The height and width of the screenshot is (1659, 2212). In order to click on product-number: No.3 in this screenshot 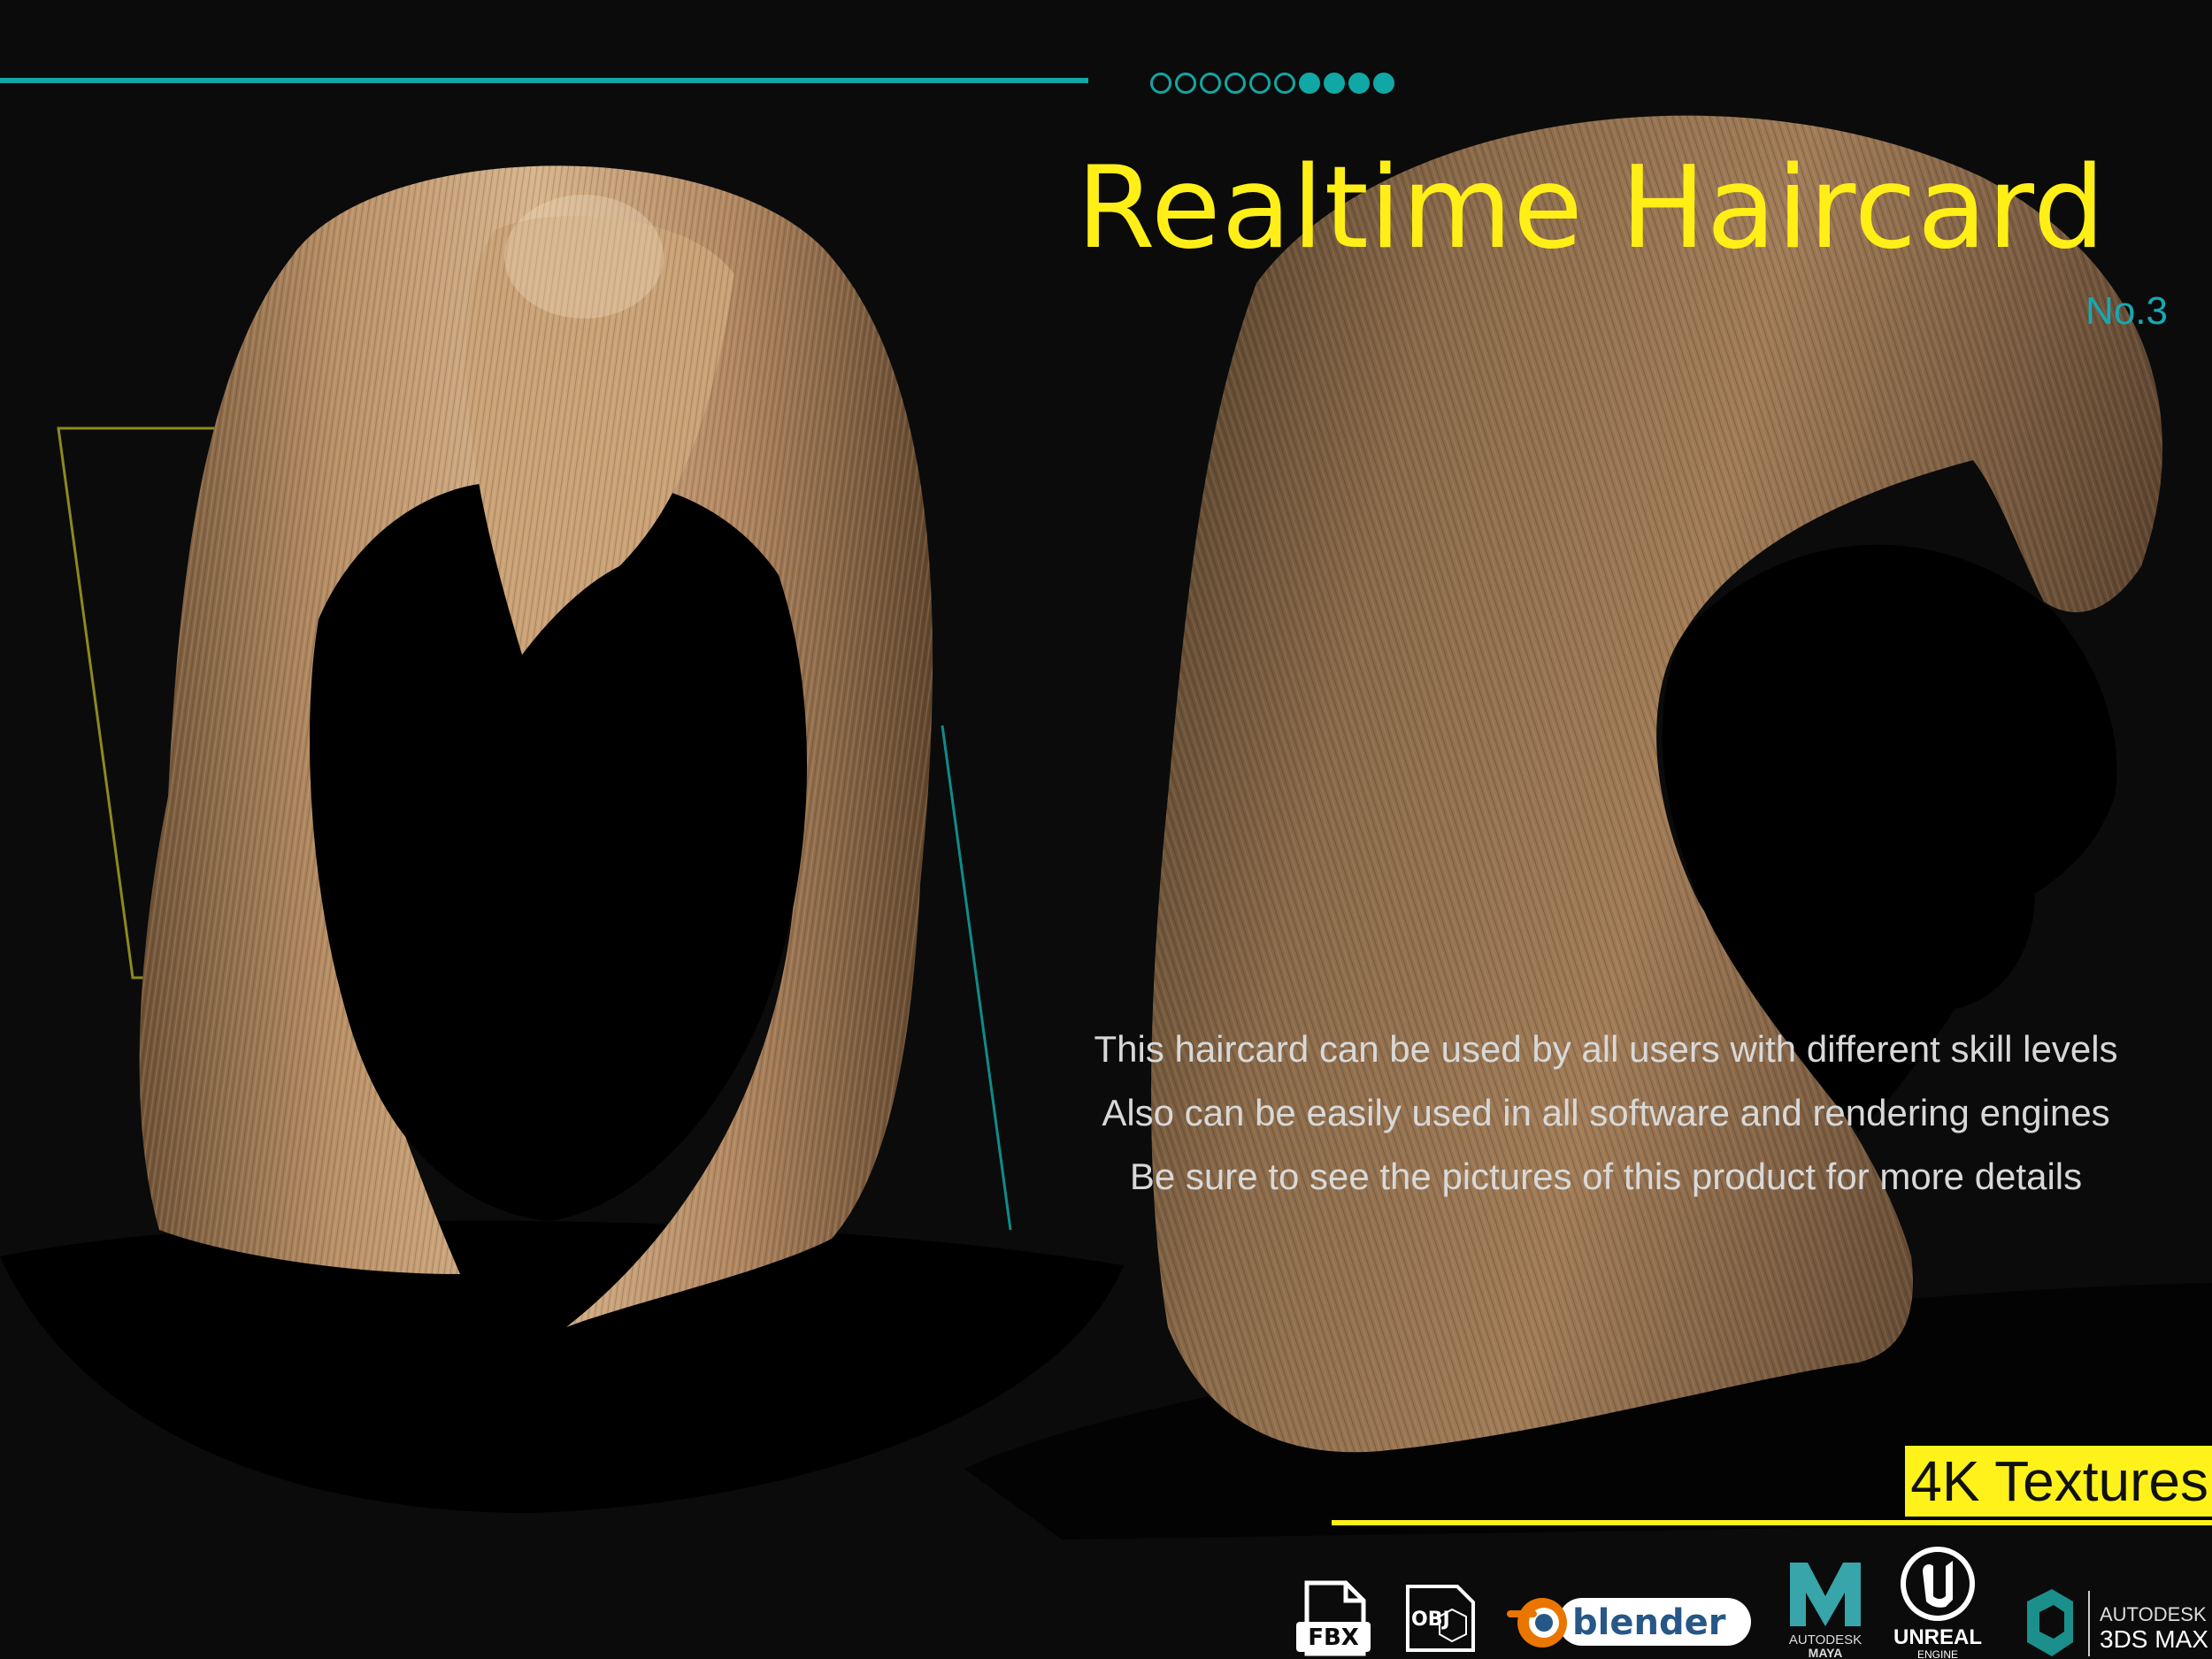, I will do `click(2127, 311)`.